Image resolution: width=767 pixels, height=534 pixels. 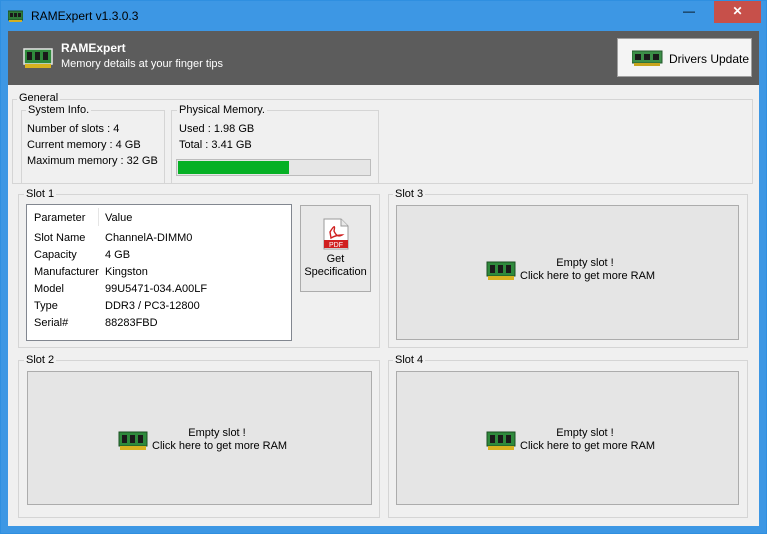 I want to click on table-row: Type DDR3 / PC3-12800, so click(x=159, y=308).